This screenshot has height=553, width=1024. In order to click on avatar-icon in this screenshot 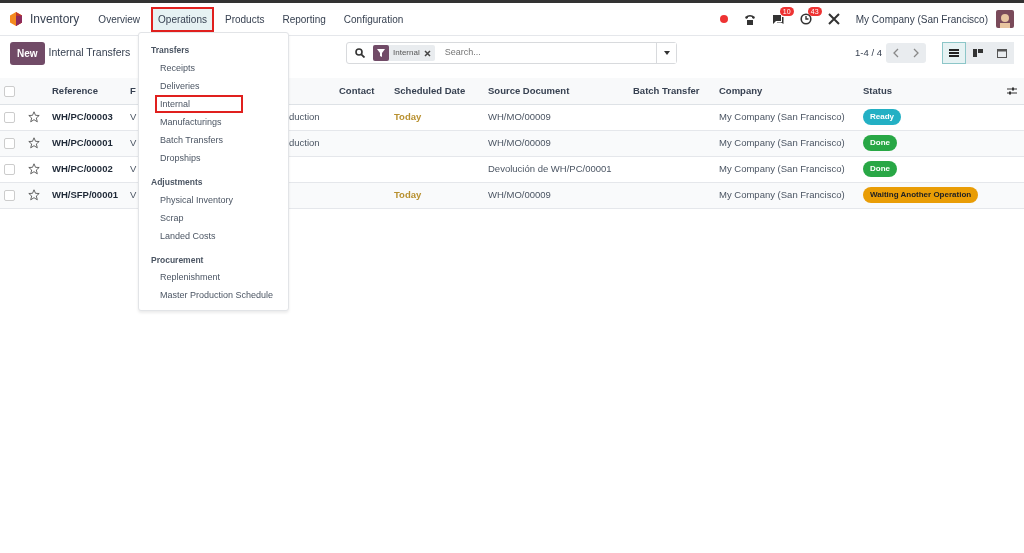, I will do `click(1005, 19)`.